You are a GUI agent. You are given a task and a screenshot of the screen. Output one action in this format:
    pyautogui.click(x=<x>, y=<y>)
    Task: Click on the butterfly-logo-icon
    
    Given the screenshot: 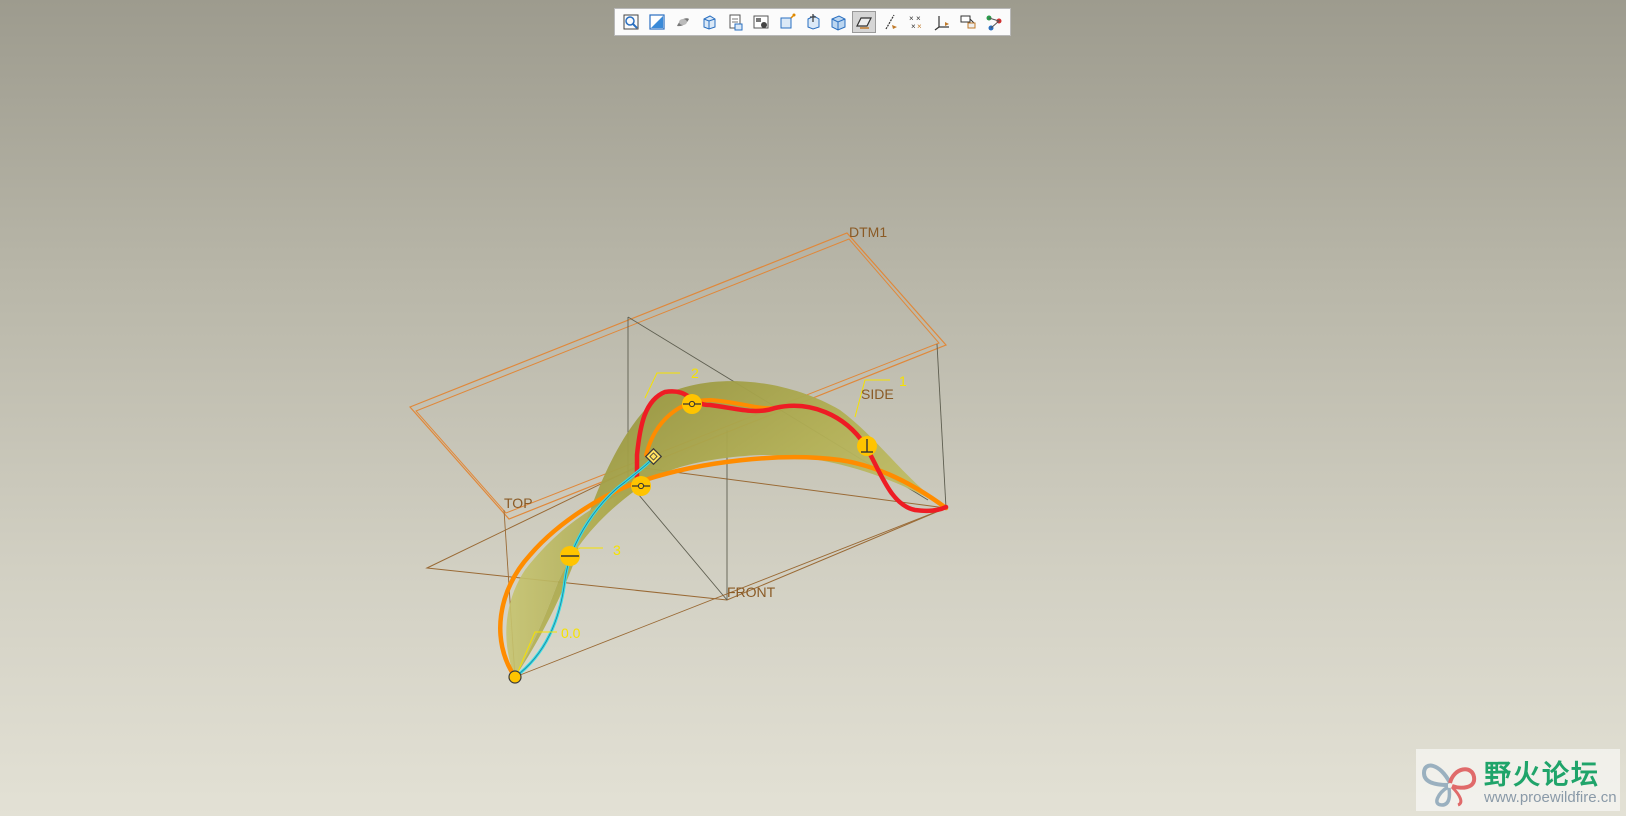 What is the action you would take?
    pyautogui.click(x=1449, y=785)
    